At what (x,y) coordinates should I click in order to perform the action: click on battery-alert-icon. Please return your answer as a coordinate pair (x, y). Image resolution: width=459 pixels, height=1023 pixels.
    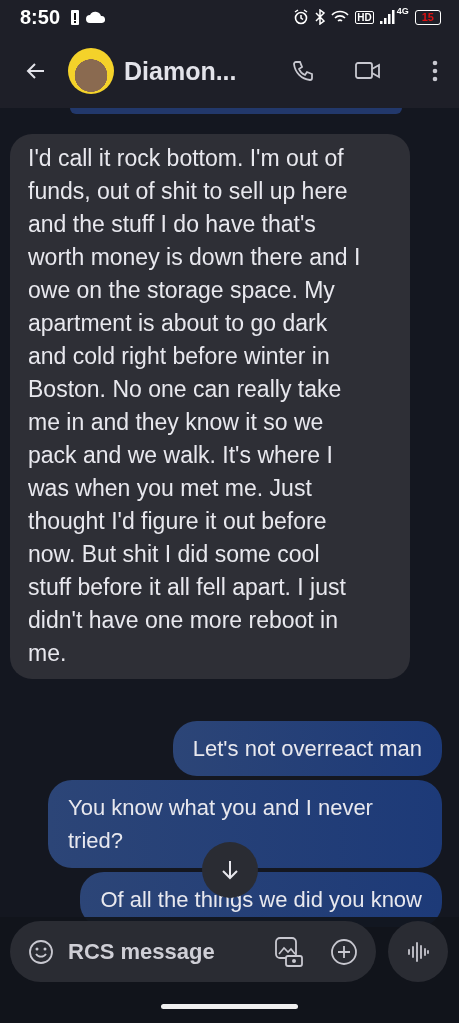
    Looking at the image, I should click on (75, 17).